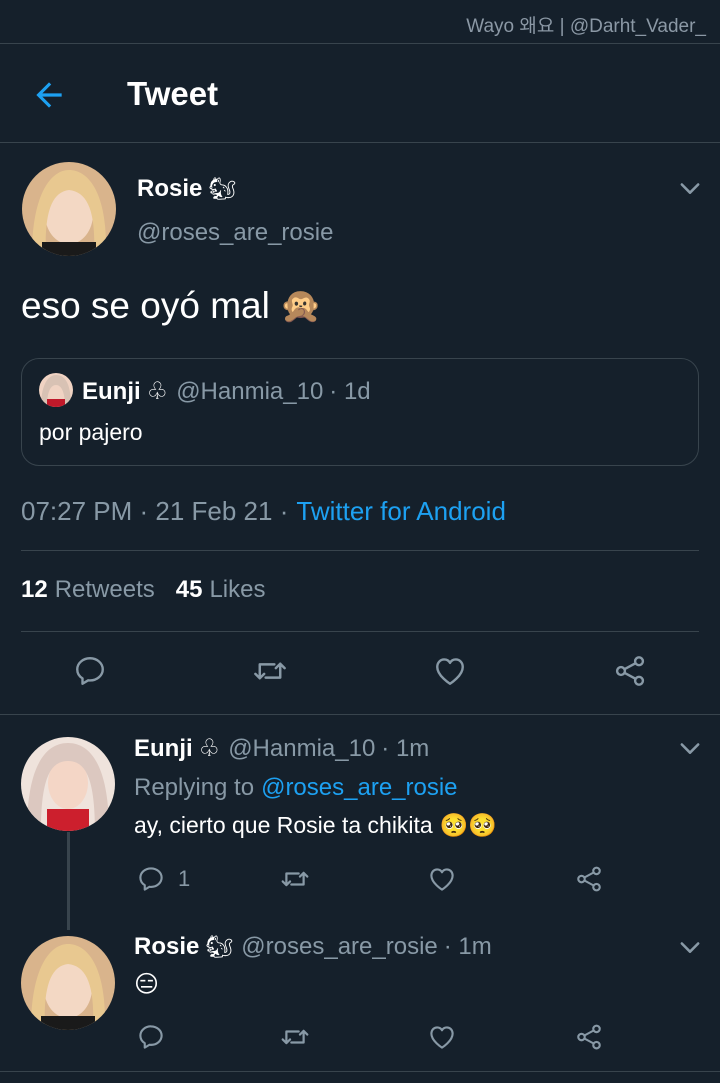  I want to click on likes-count: 45, so click(189, 589).